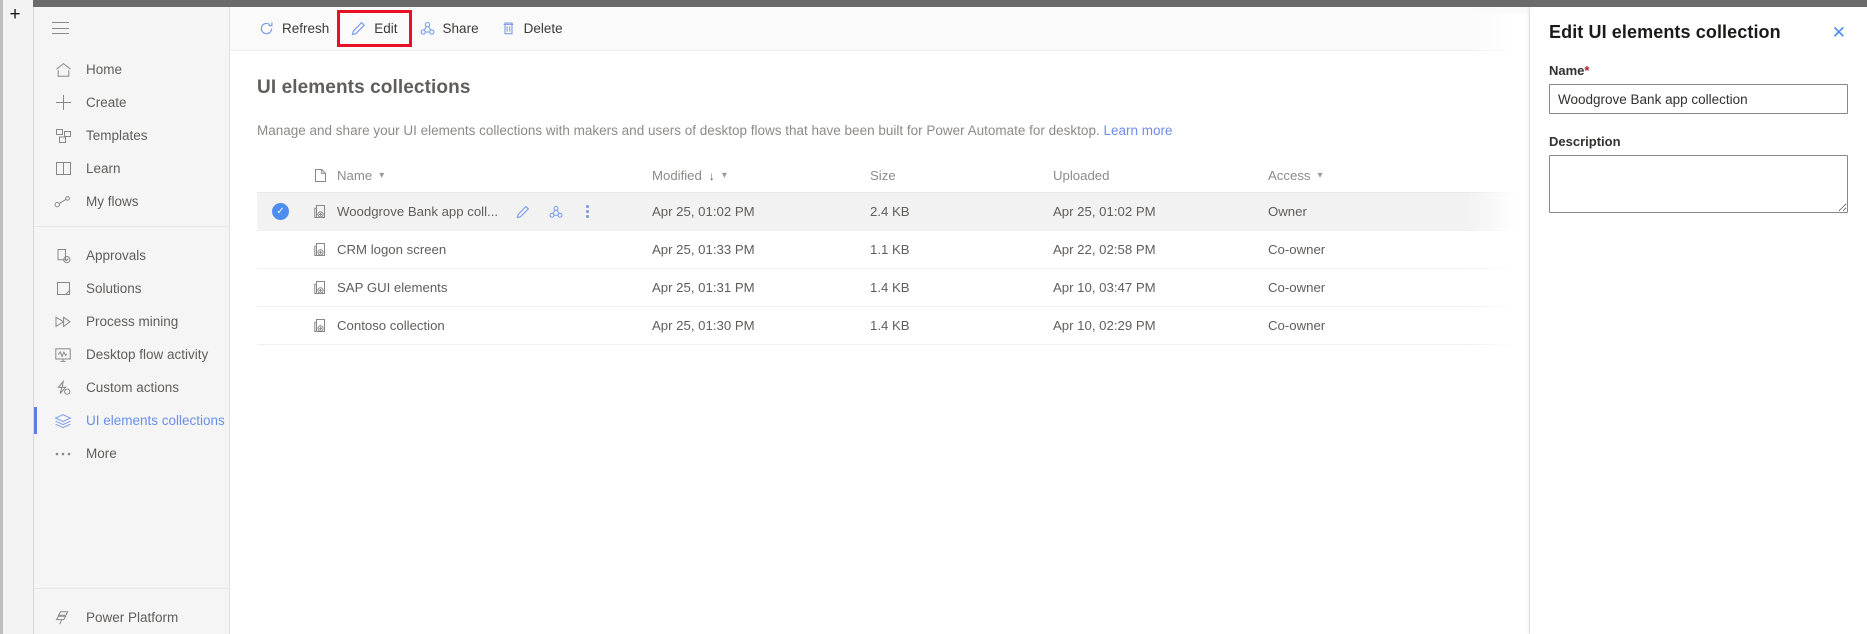  What do you see at coordinates (131, 387) in the screenshot?
I see `sidebar-item-custom-actions: Custom actions` at bounding box center [131, 387].